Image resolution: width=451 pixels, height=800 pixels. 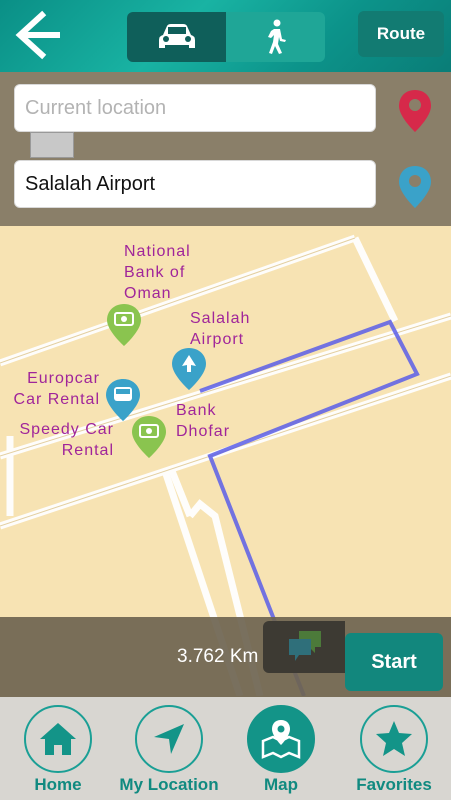 I want to click on back-button, so click(x=35, y=35).